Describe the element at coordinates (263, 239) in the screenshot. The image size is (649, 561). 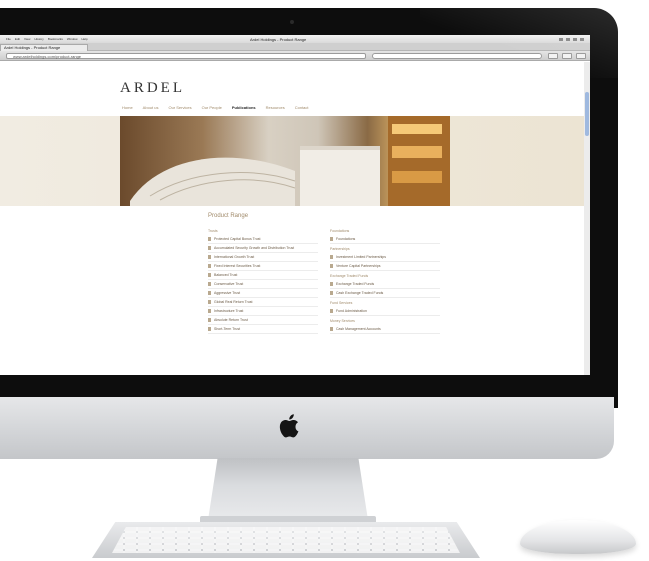
I see `product-link: Protected Capital Bonus Trust` at that location.